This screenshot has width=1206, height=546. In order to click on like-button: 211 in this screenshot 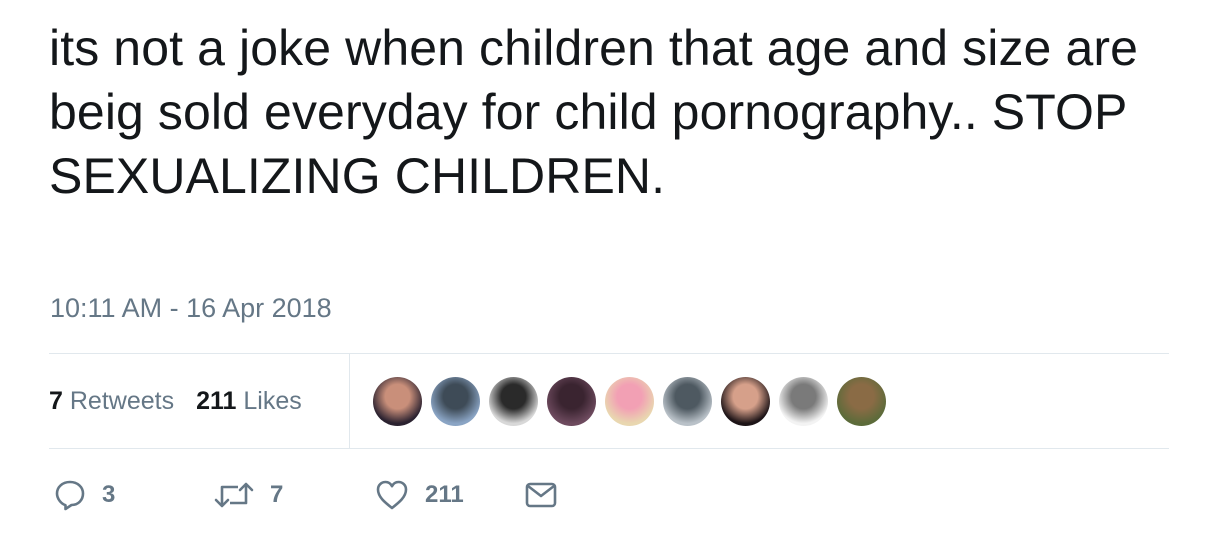, I will do `click(450, 495)`.